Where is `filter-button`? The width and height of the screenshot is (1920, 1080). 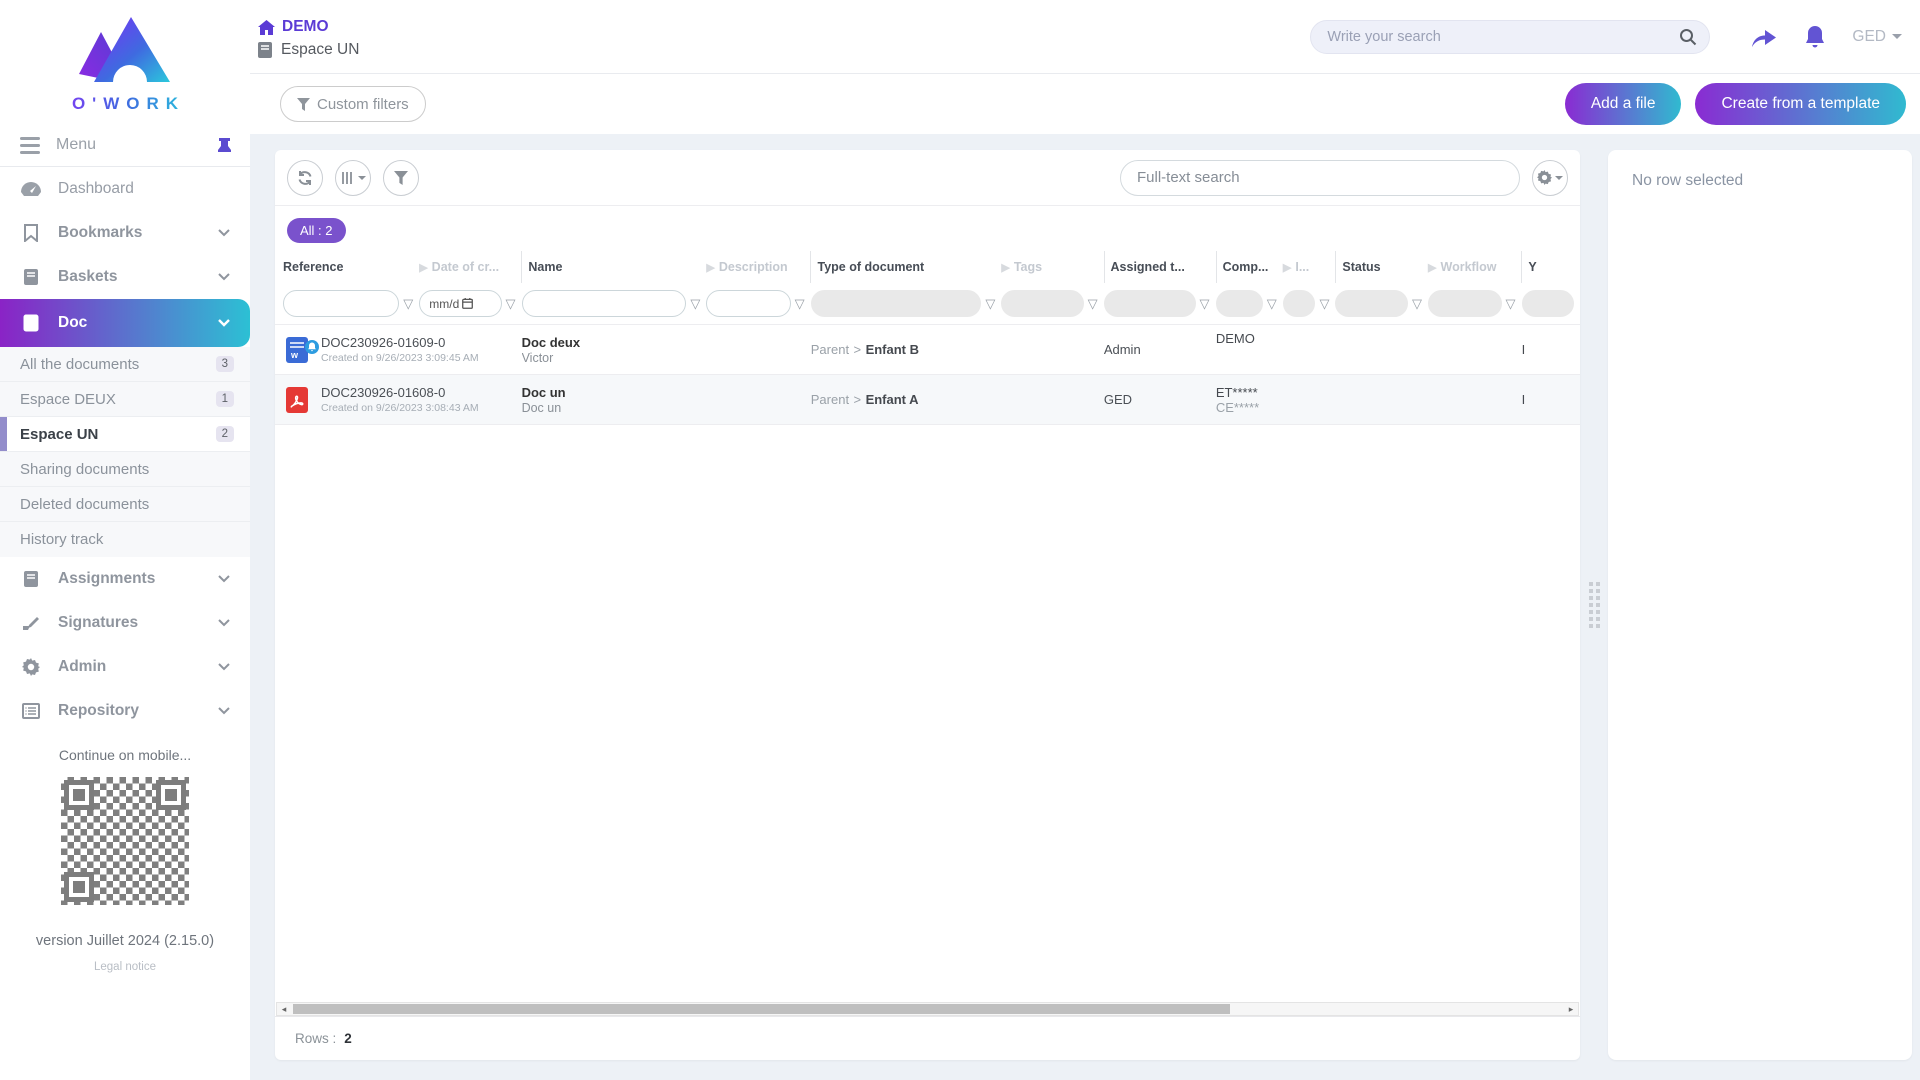
filter-button is located at coordinates (401, 177).